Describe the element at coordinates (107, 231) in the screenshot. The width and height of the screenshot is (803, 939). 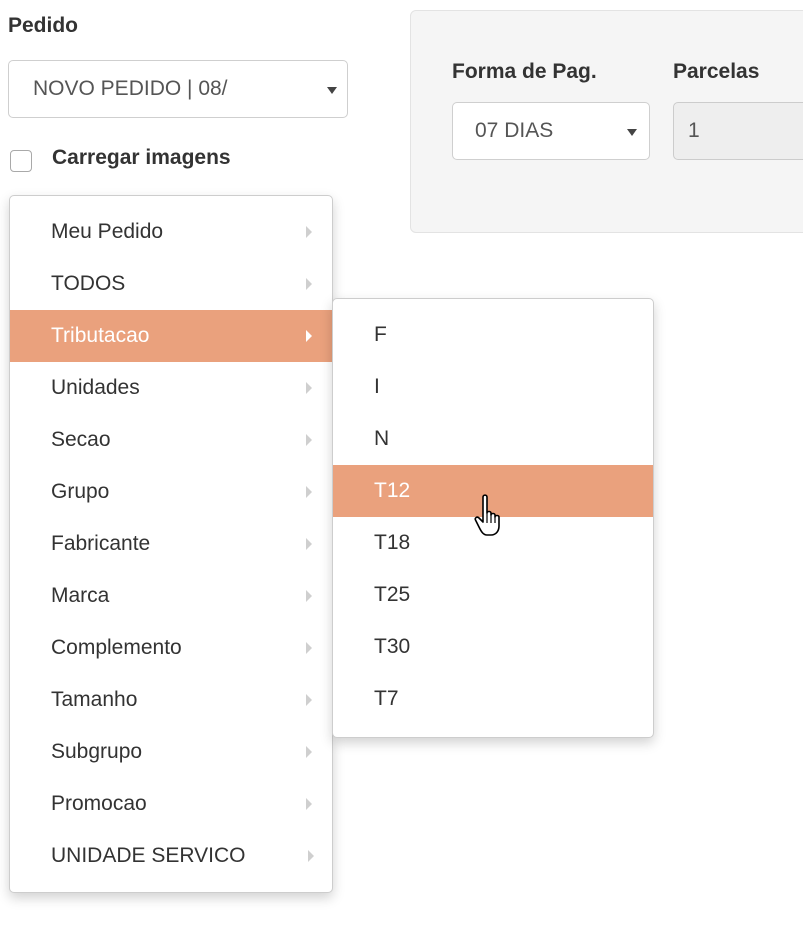
I see `menu-item-label: Meu Pedido` at that location.